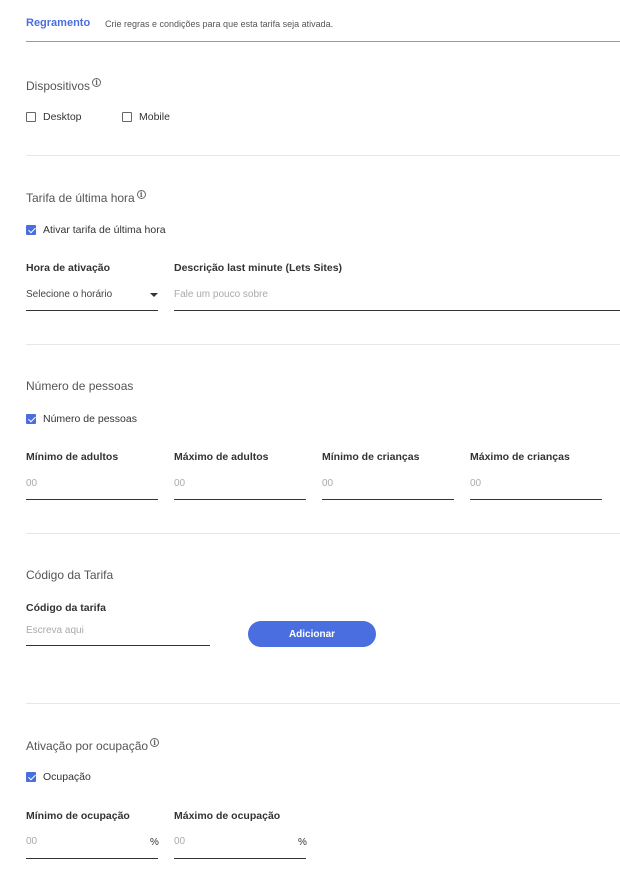 This screenshot has height=880, width=620. What do you see at coordinates (154, 295) in the screenshot?
I see `chevron-down-icon` at bounding box center [154, 295].